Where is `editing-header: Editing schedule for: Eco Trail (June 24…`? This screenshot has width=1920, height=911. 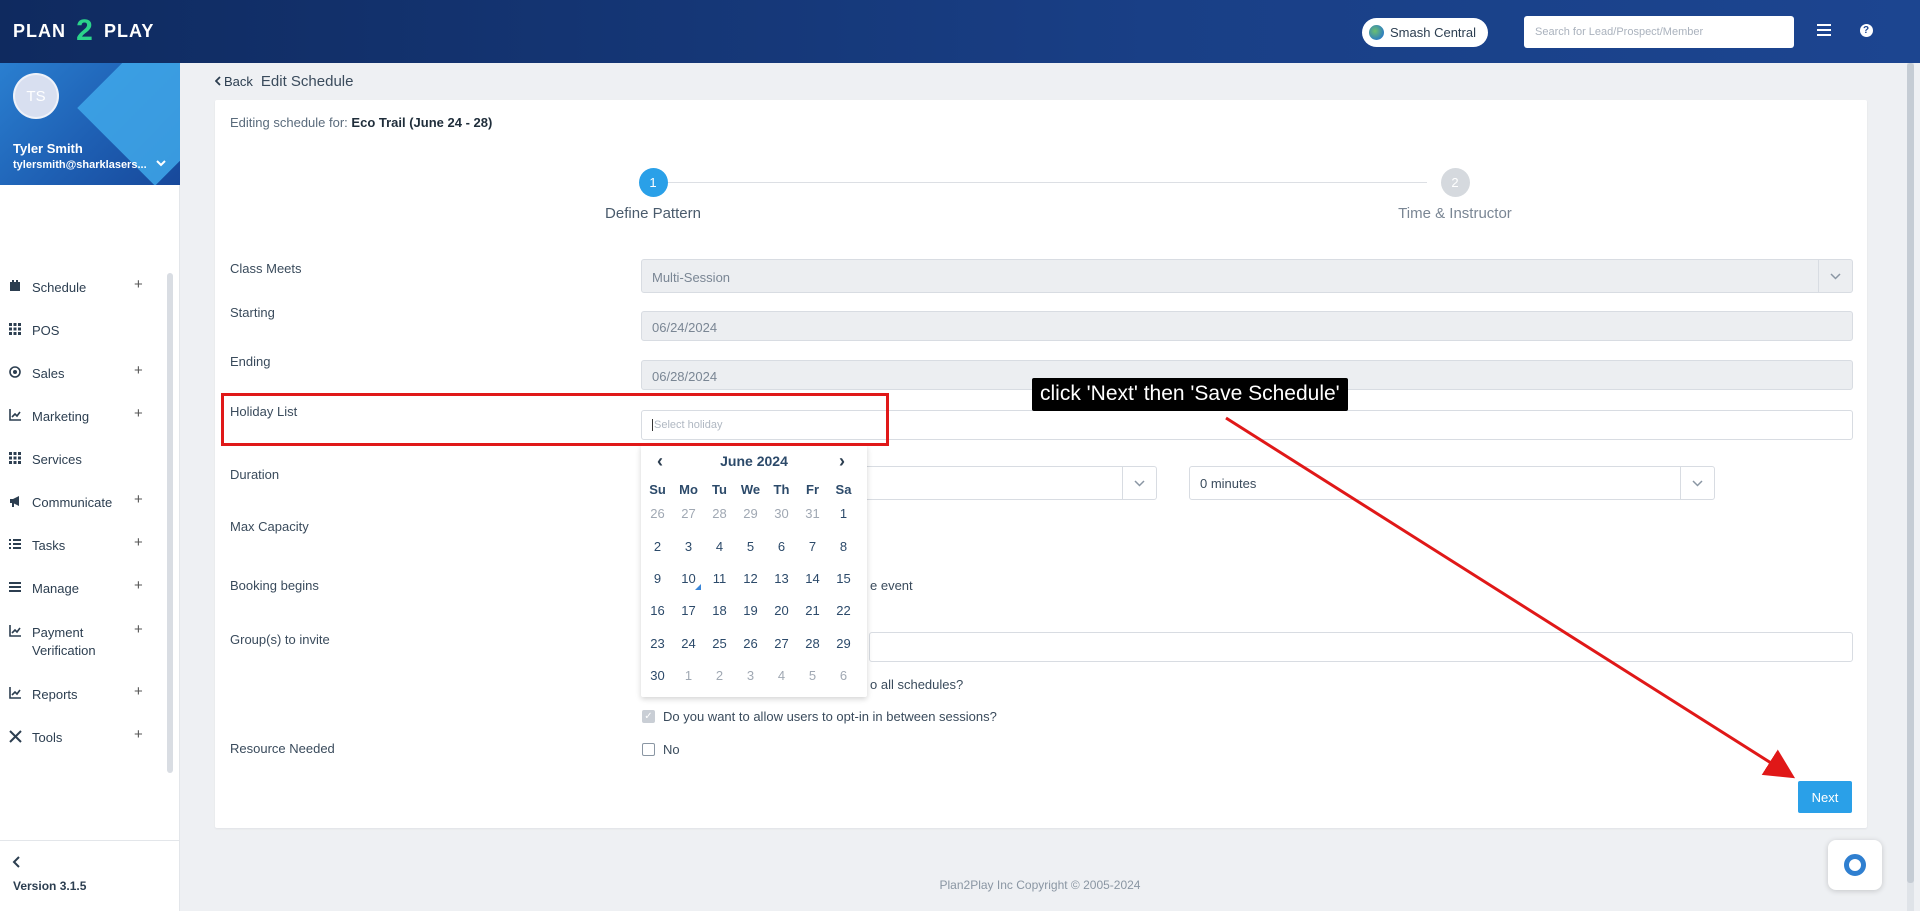 editing-header: Editing schedule for: Eco Trail (June 24… is located at coordinates (361, 122).